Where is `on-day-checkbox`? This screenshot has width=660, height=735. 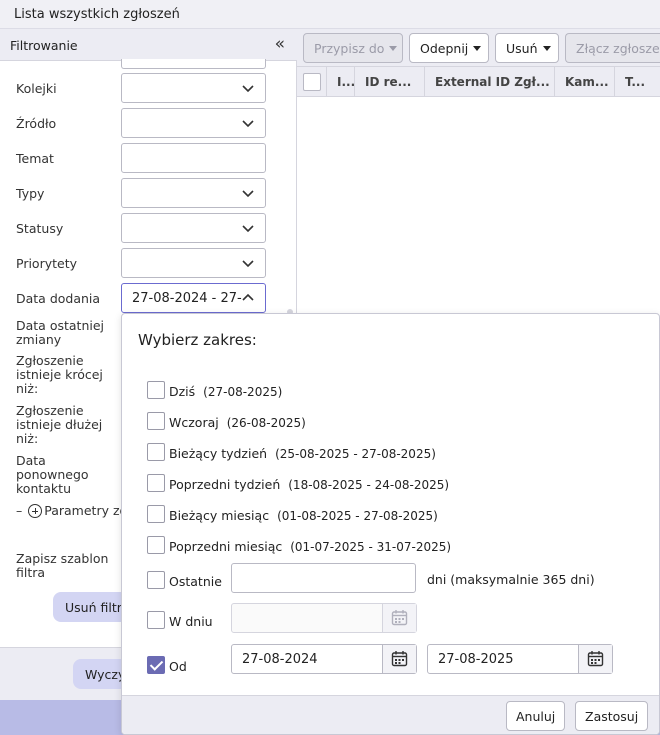 on-day-checkbox is located at coordinates (156, 620).